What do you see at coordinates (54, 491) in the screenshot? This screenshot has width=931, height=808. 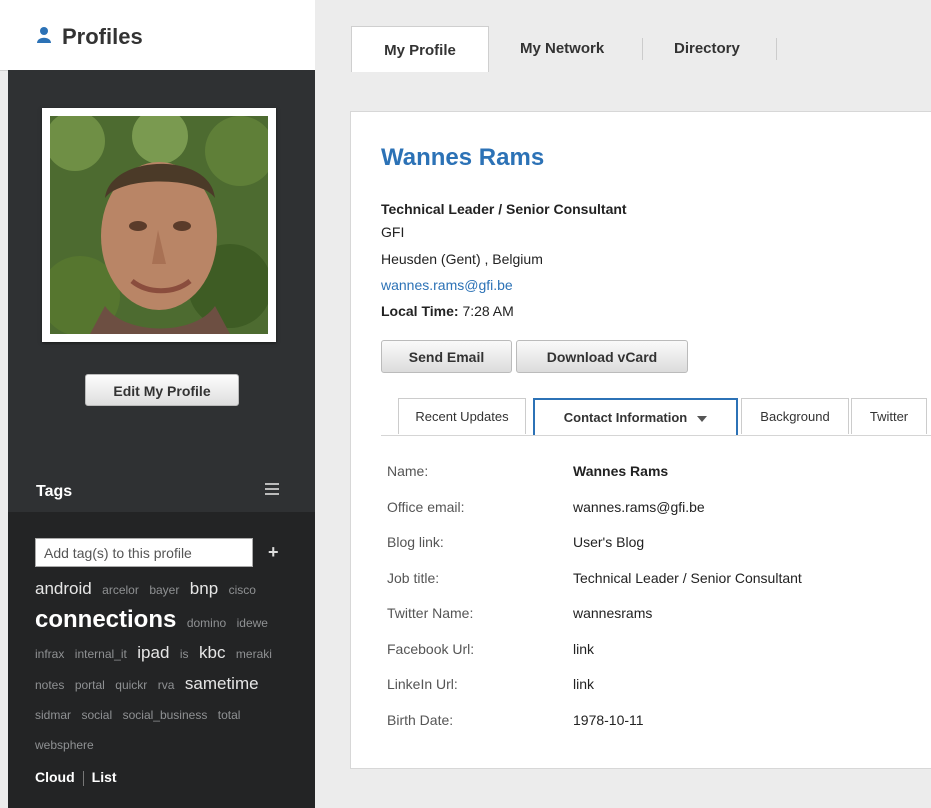 I see `tags-heading: Tags` at bounding box center [54, 491].